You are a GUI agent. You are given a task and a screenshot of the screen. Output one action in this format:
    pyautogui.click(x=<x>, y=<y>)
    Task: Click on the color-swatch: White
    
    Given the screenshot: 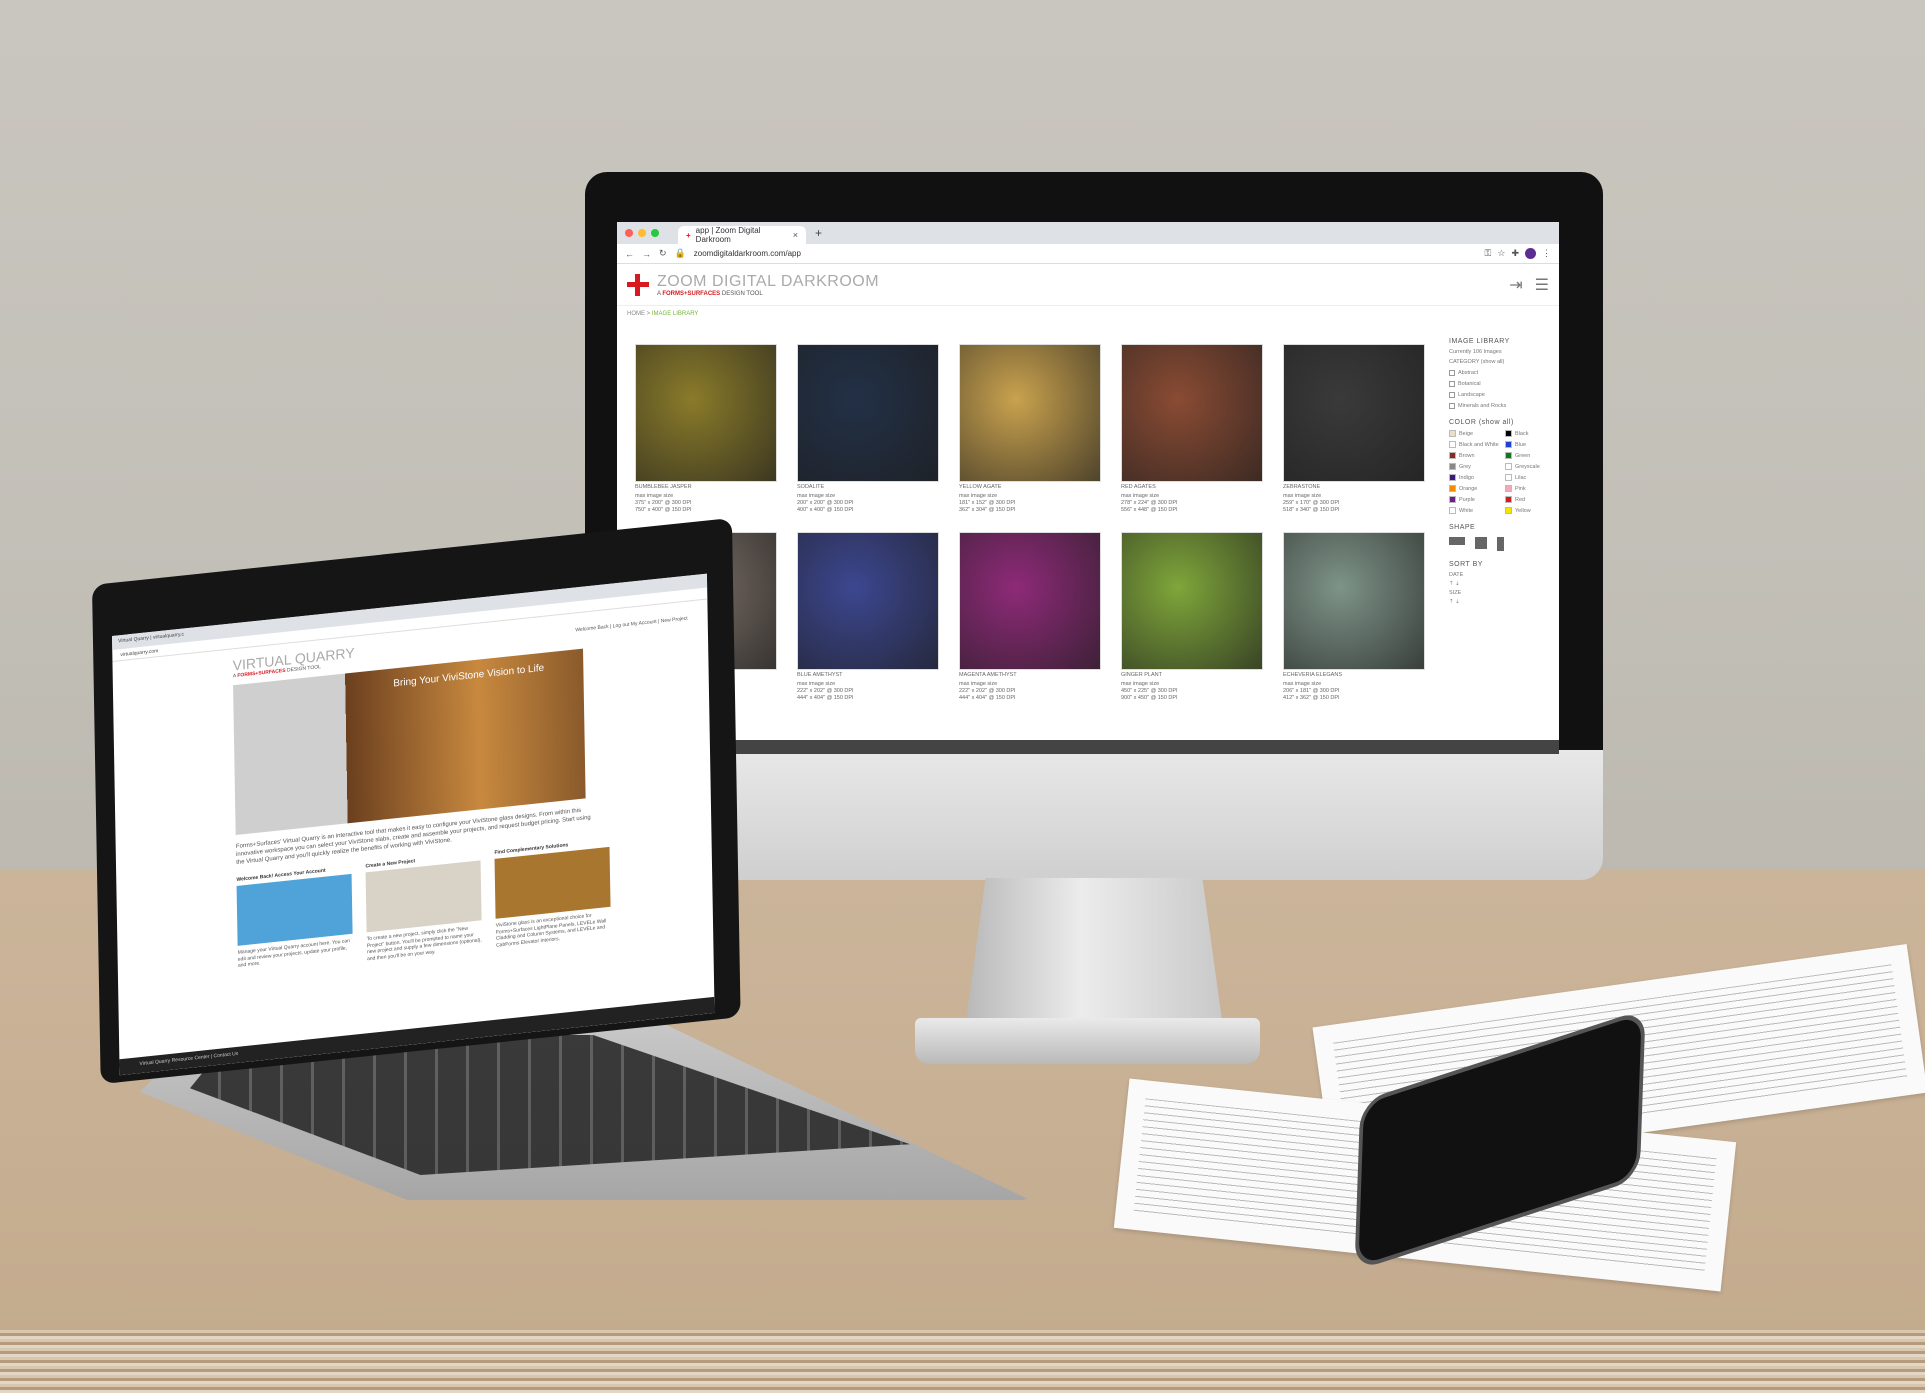 What is the action you would take?
    pyautogui.click(x=1475, y=510)
    